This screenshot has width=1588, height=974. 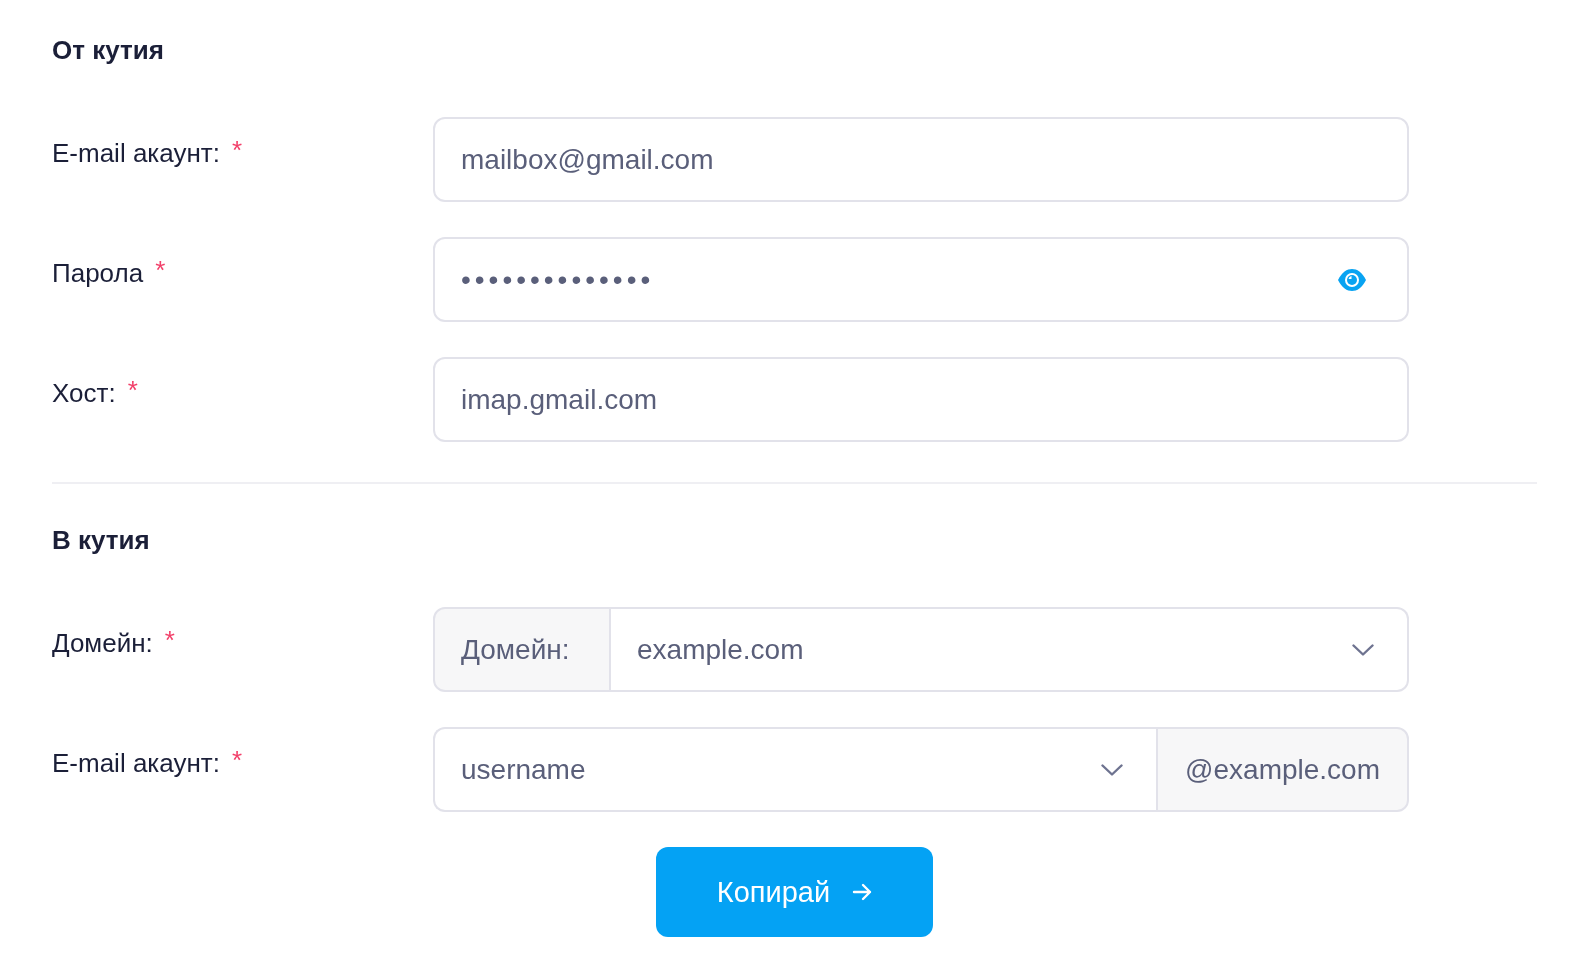 I want to click on arrow-right-icon, so click(x=862, y=892).